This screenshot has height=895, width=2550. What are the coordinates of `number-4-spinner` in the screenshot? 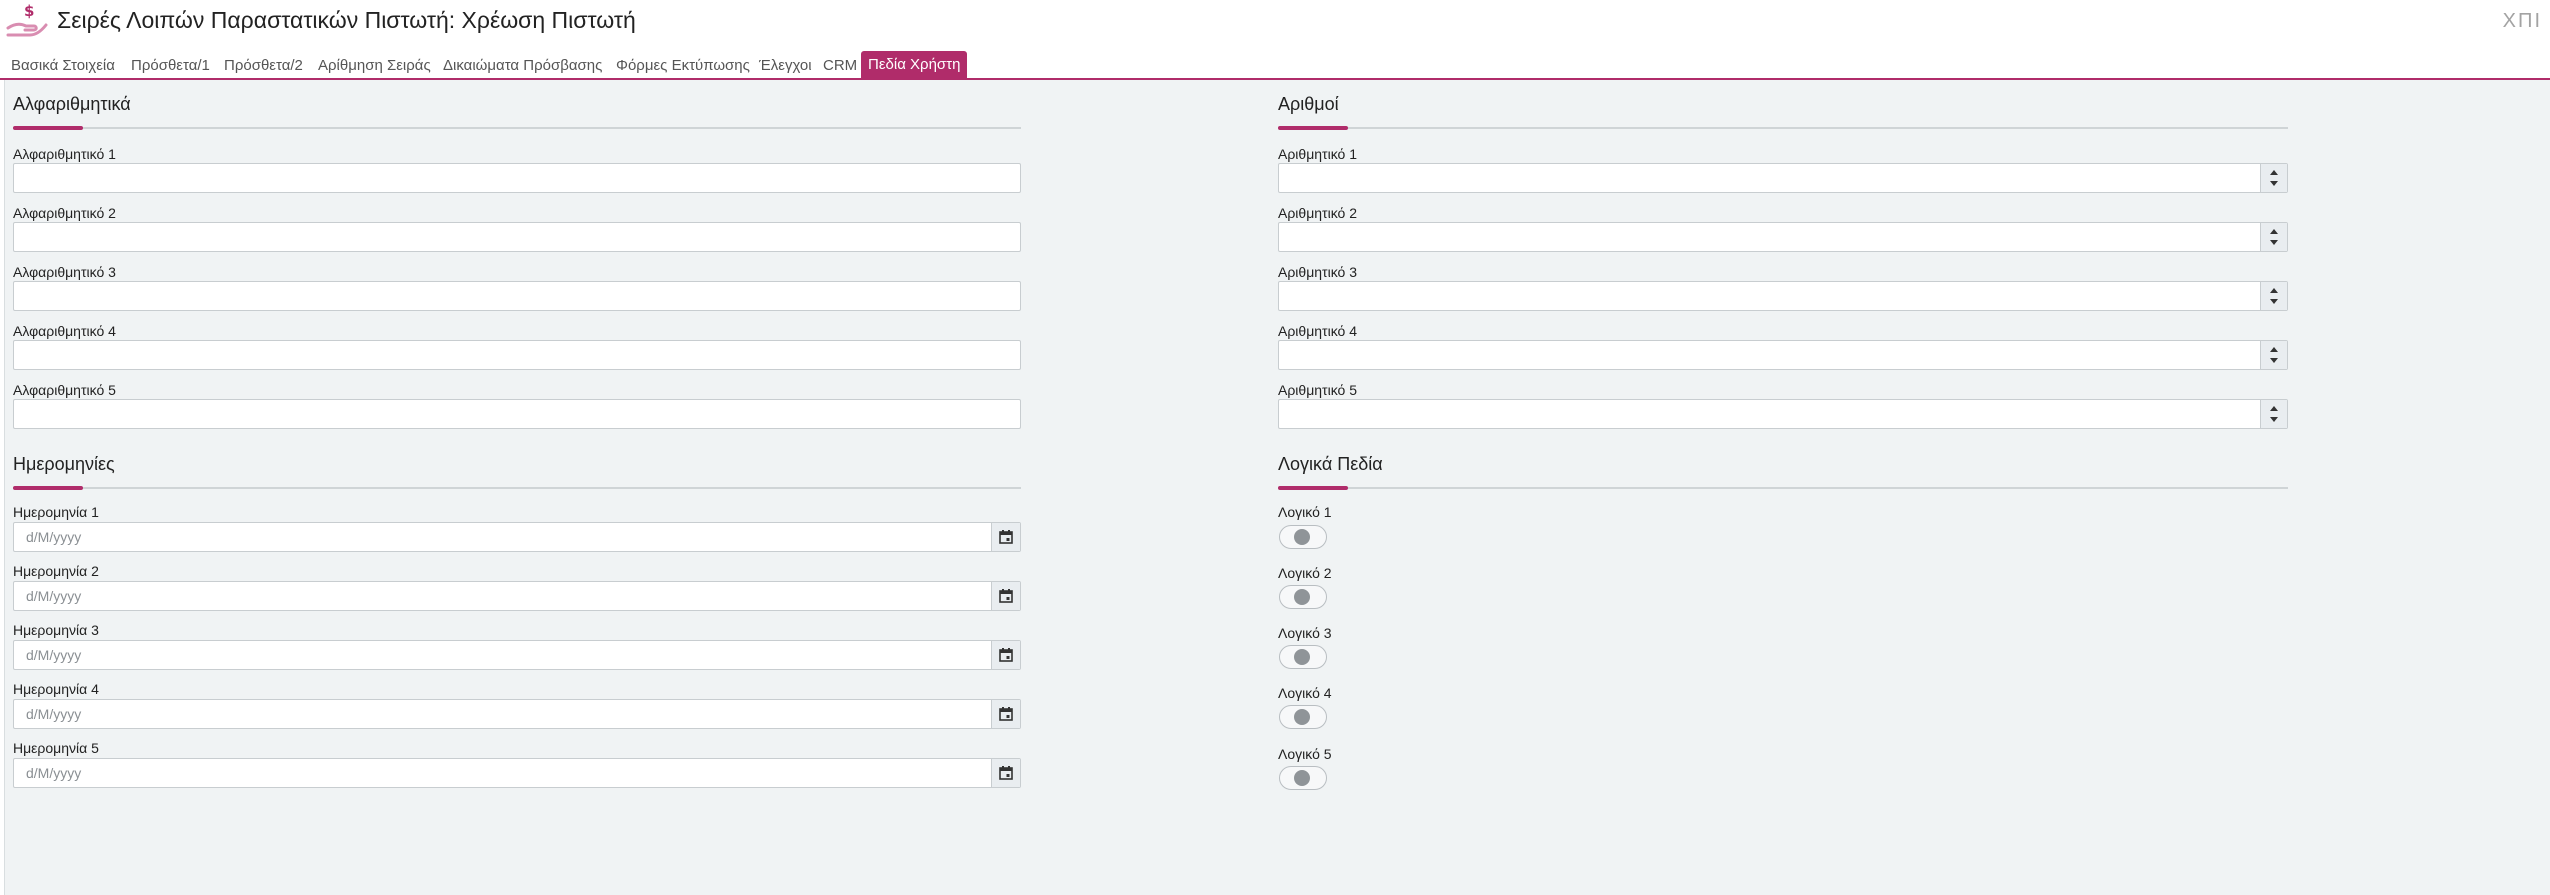 It's located at (2273, 355).